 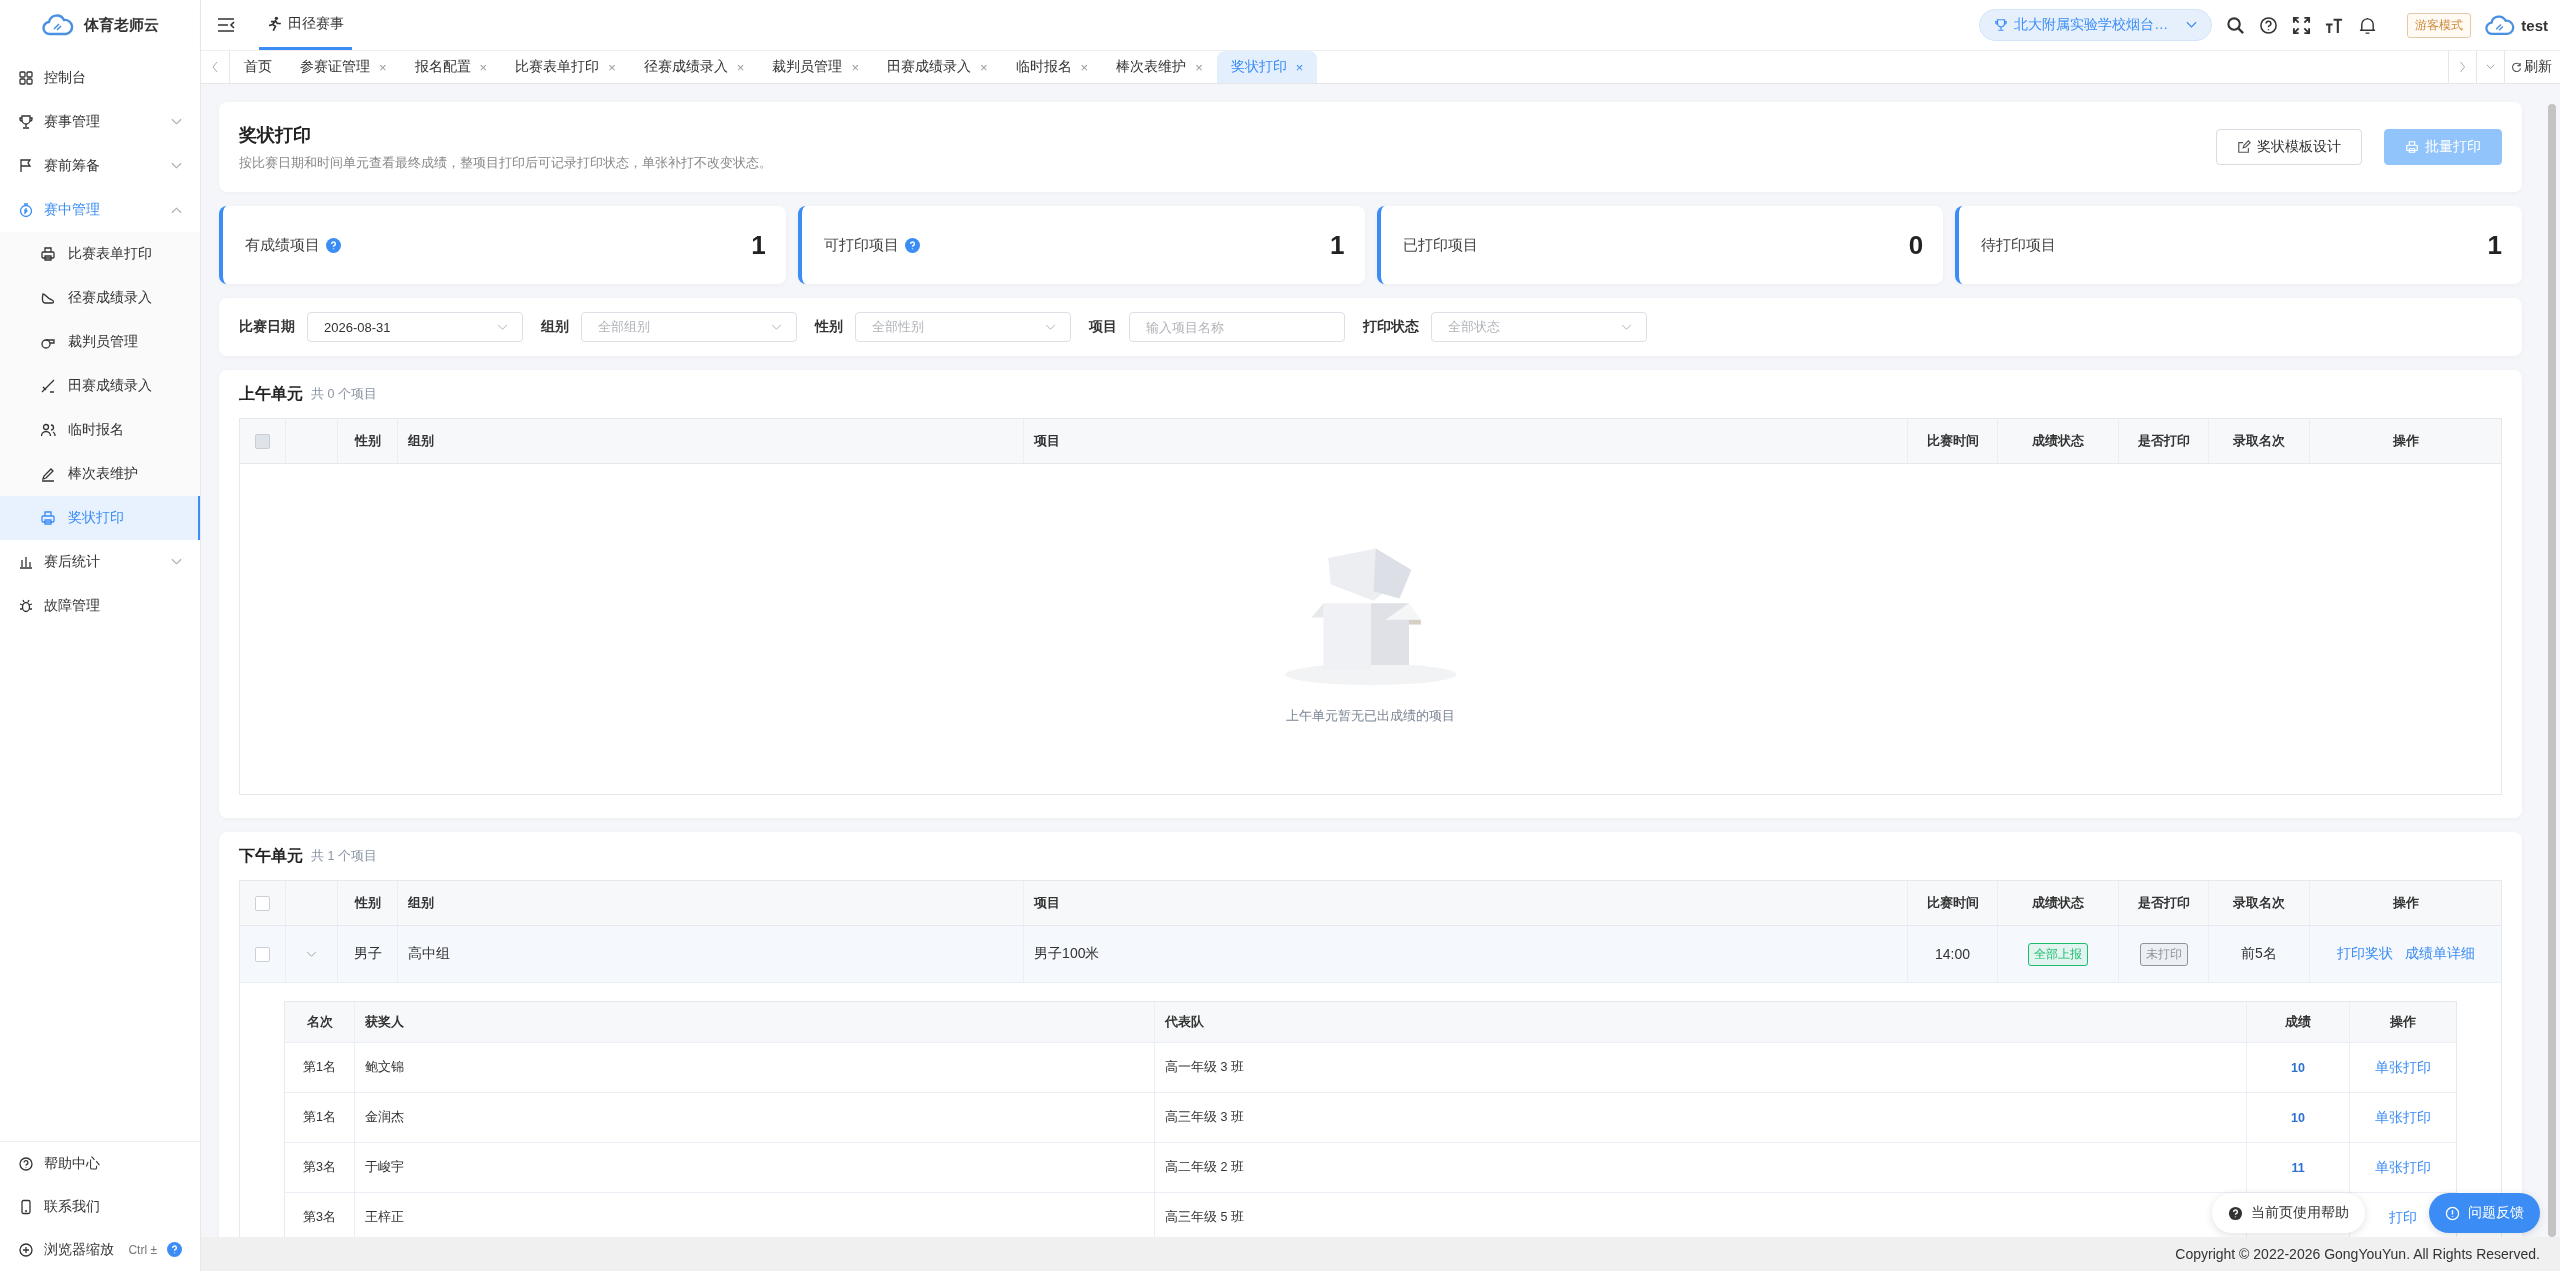 I want to click on sidebar-item: 故障管理, so click(x=100, y=606).